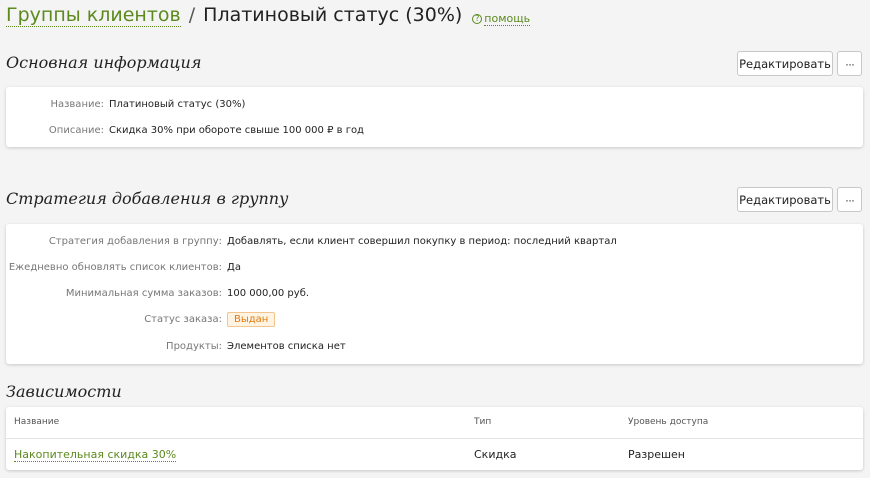 The height and width of the screenshot is (478, 870). Describe the element at coordinates (849, 63) in the screenshot. I see `more-basic-info-button: ···` at that location.